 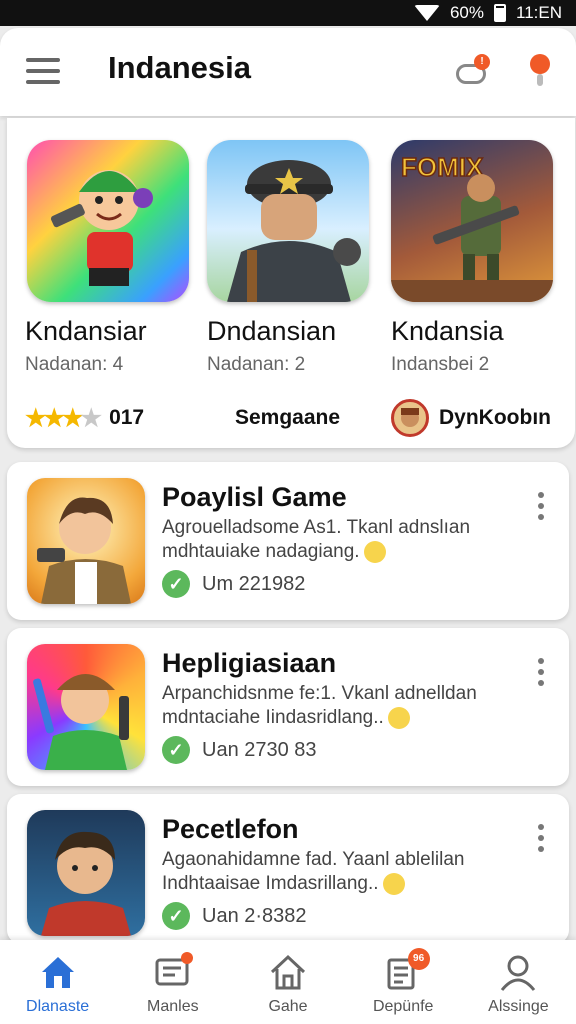 What do you see at coordinates (447, 331) in the screenshot?
I see `featured-title: Kndansia` at bounding box center [447, 331].